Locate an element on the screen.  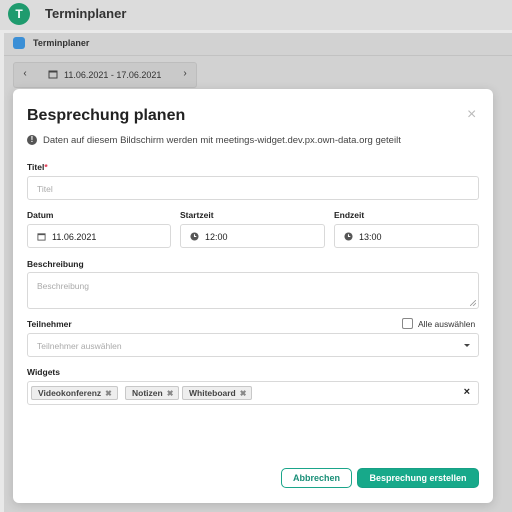
title-input: Titel is located at coordinates (253, 188).